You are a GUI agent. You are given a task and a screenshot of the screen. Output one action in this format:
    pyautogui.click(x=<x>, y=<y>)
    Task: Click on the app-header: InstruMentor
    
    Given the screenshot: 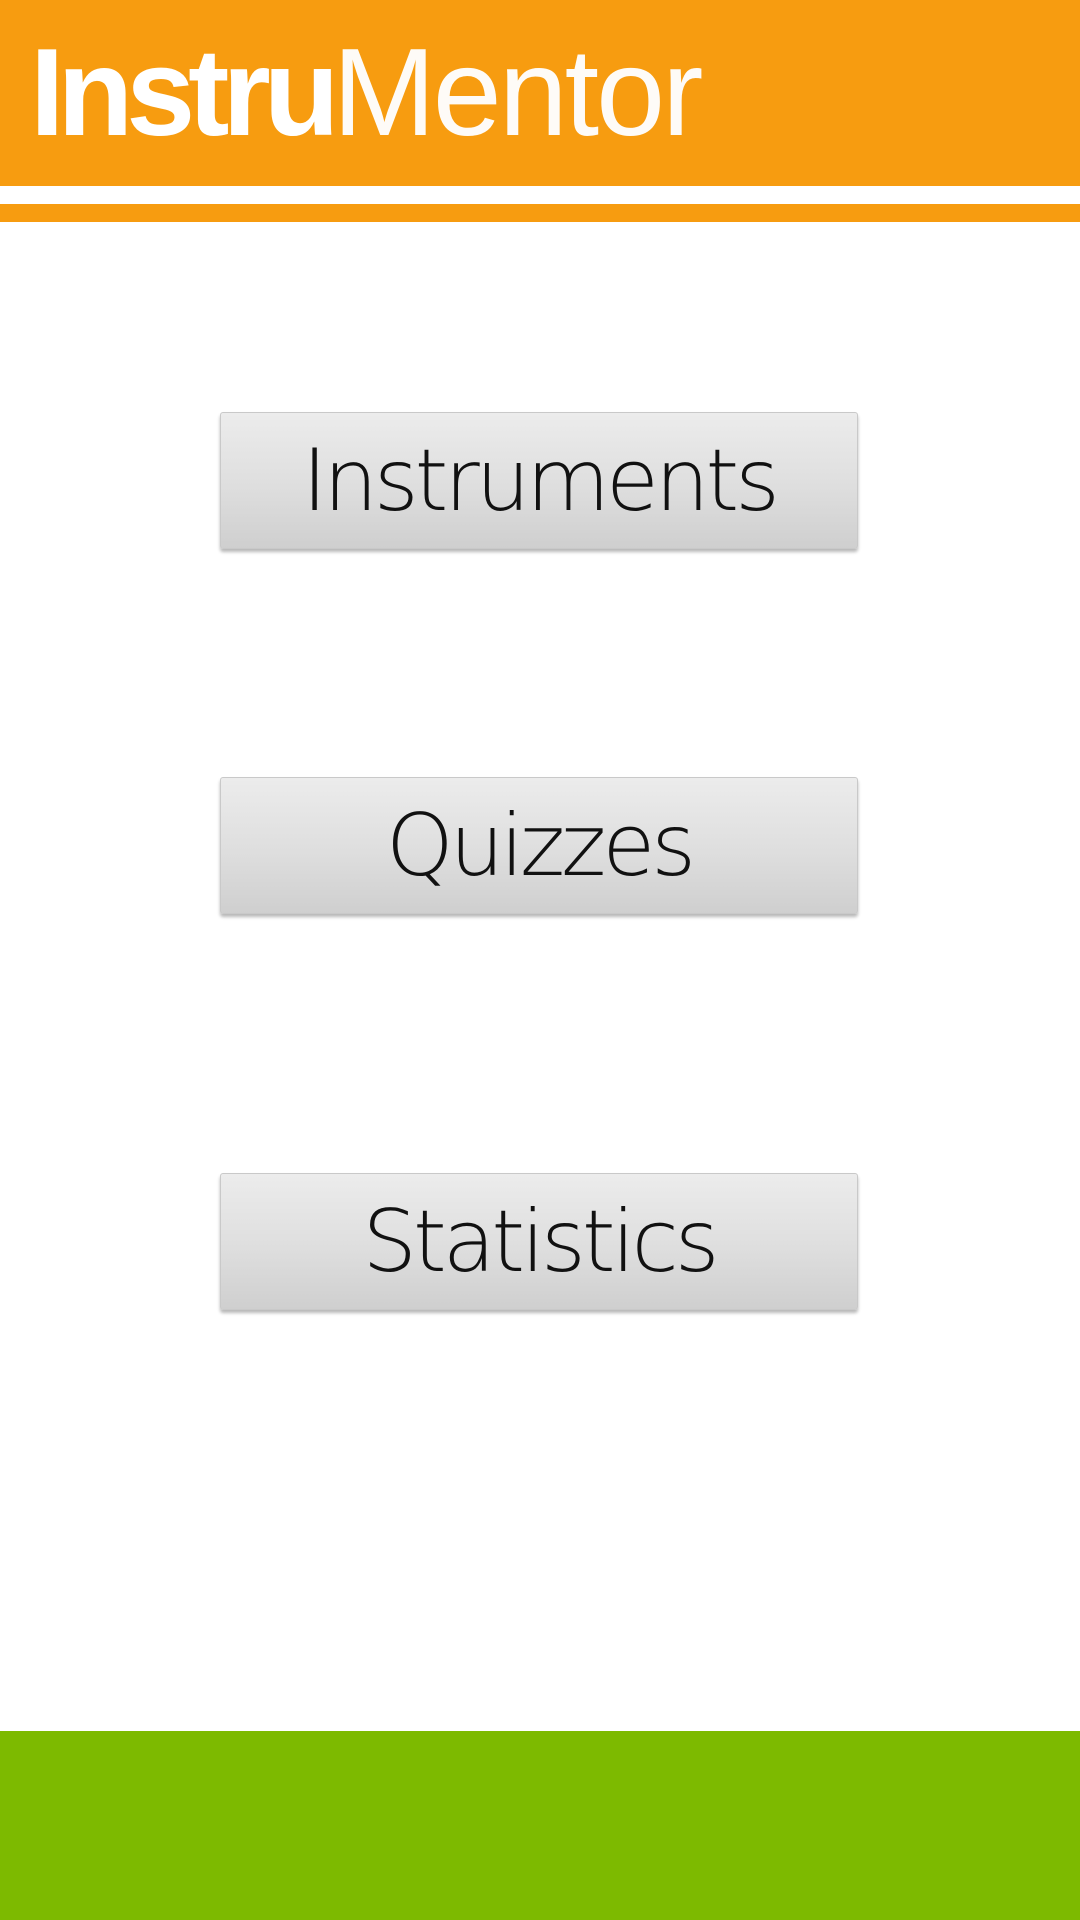 What is the action you would take?
    pyautogui.click(x=540, y=93)
    